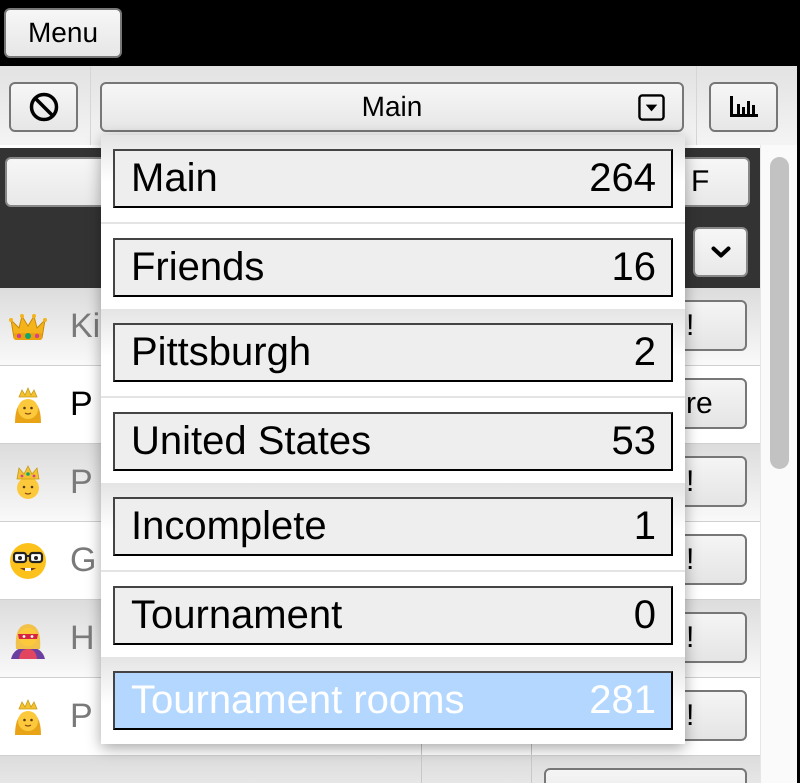  Describe the element at coordinates (779, 313) in the screenshot. I see `scrollbar-thumb` at that location.